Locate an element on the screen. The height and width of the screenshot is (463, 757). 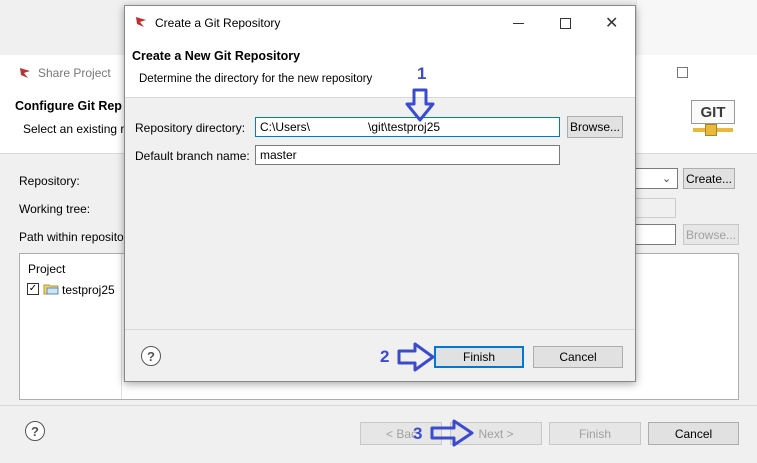
share-heading: Configure Git Rep is located at coordinates (68, 106).